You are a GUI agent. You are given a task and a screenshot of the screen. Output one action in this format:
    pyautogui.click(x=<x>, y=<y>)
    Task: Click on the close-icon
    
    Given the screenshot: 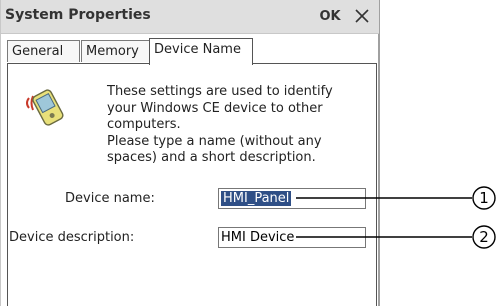 What is the action you would take?
    pyautogui.click(x=362, y=16)
    